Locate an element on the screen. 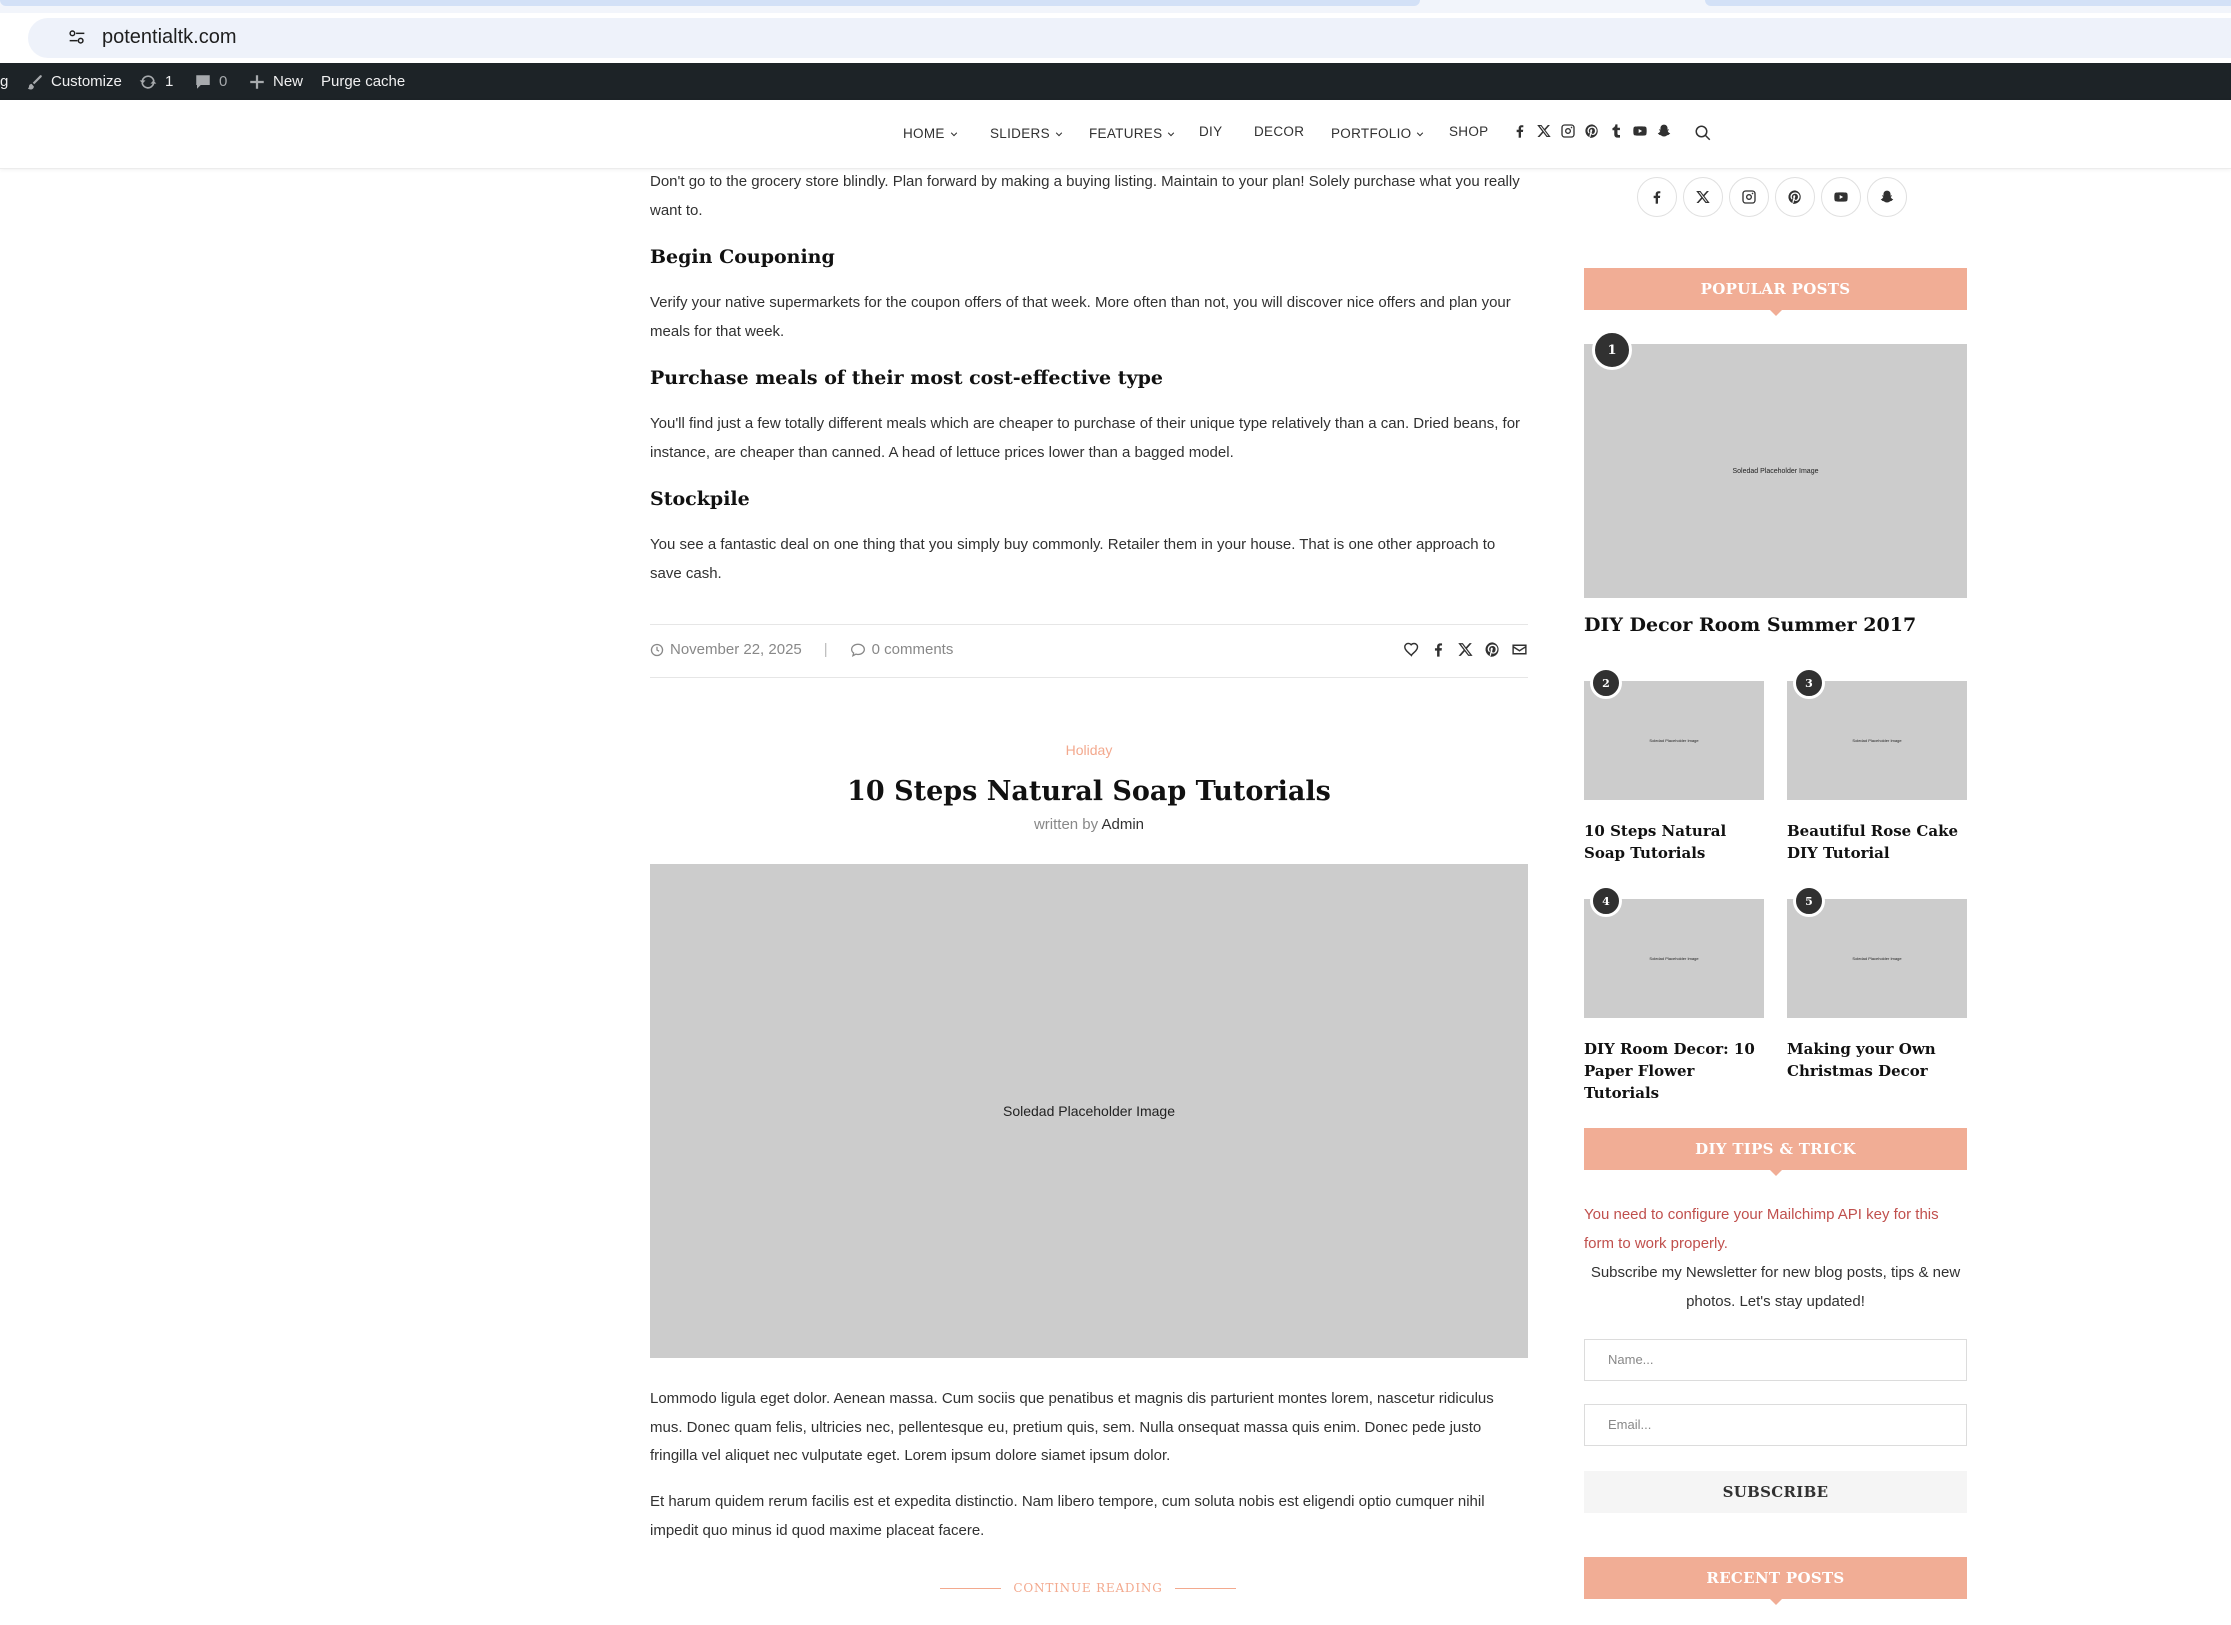 The image size is (2231, 1625). post-featured-image: Soledad Placeholder Image is located at coordinates (1089, 1111).